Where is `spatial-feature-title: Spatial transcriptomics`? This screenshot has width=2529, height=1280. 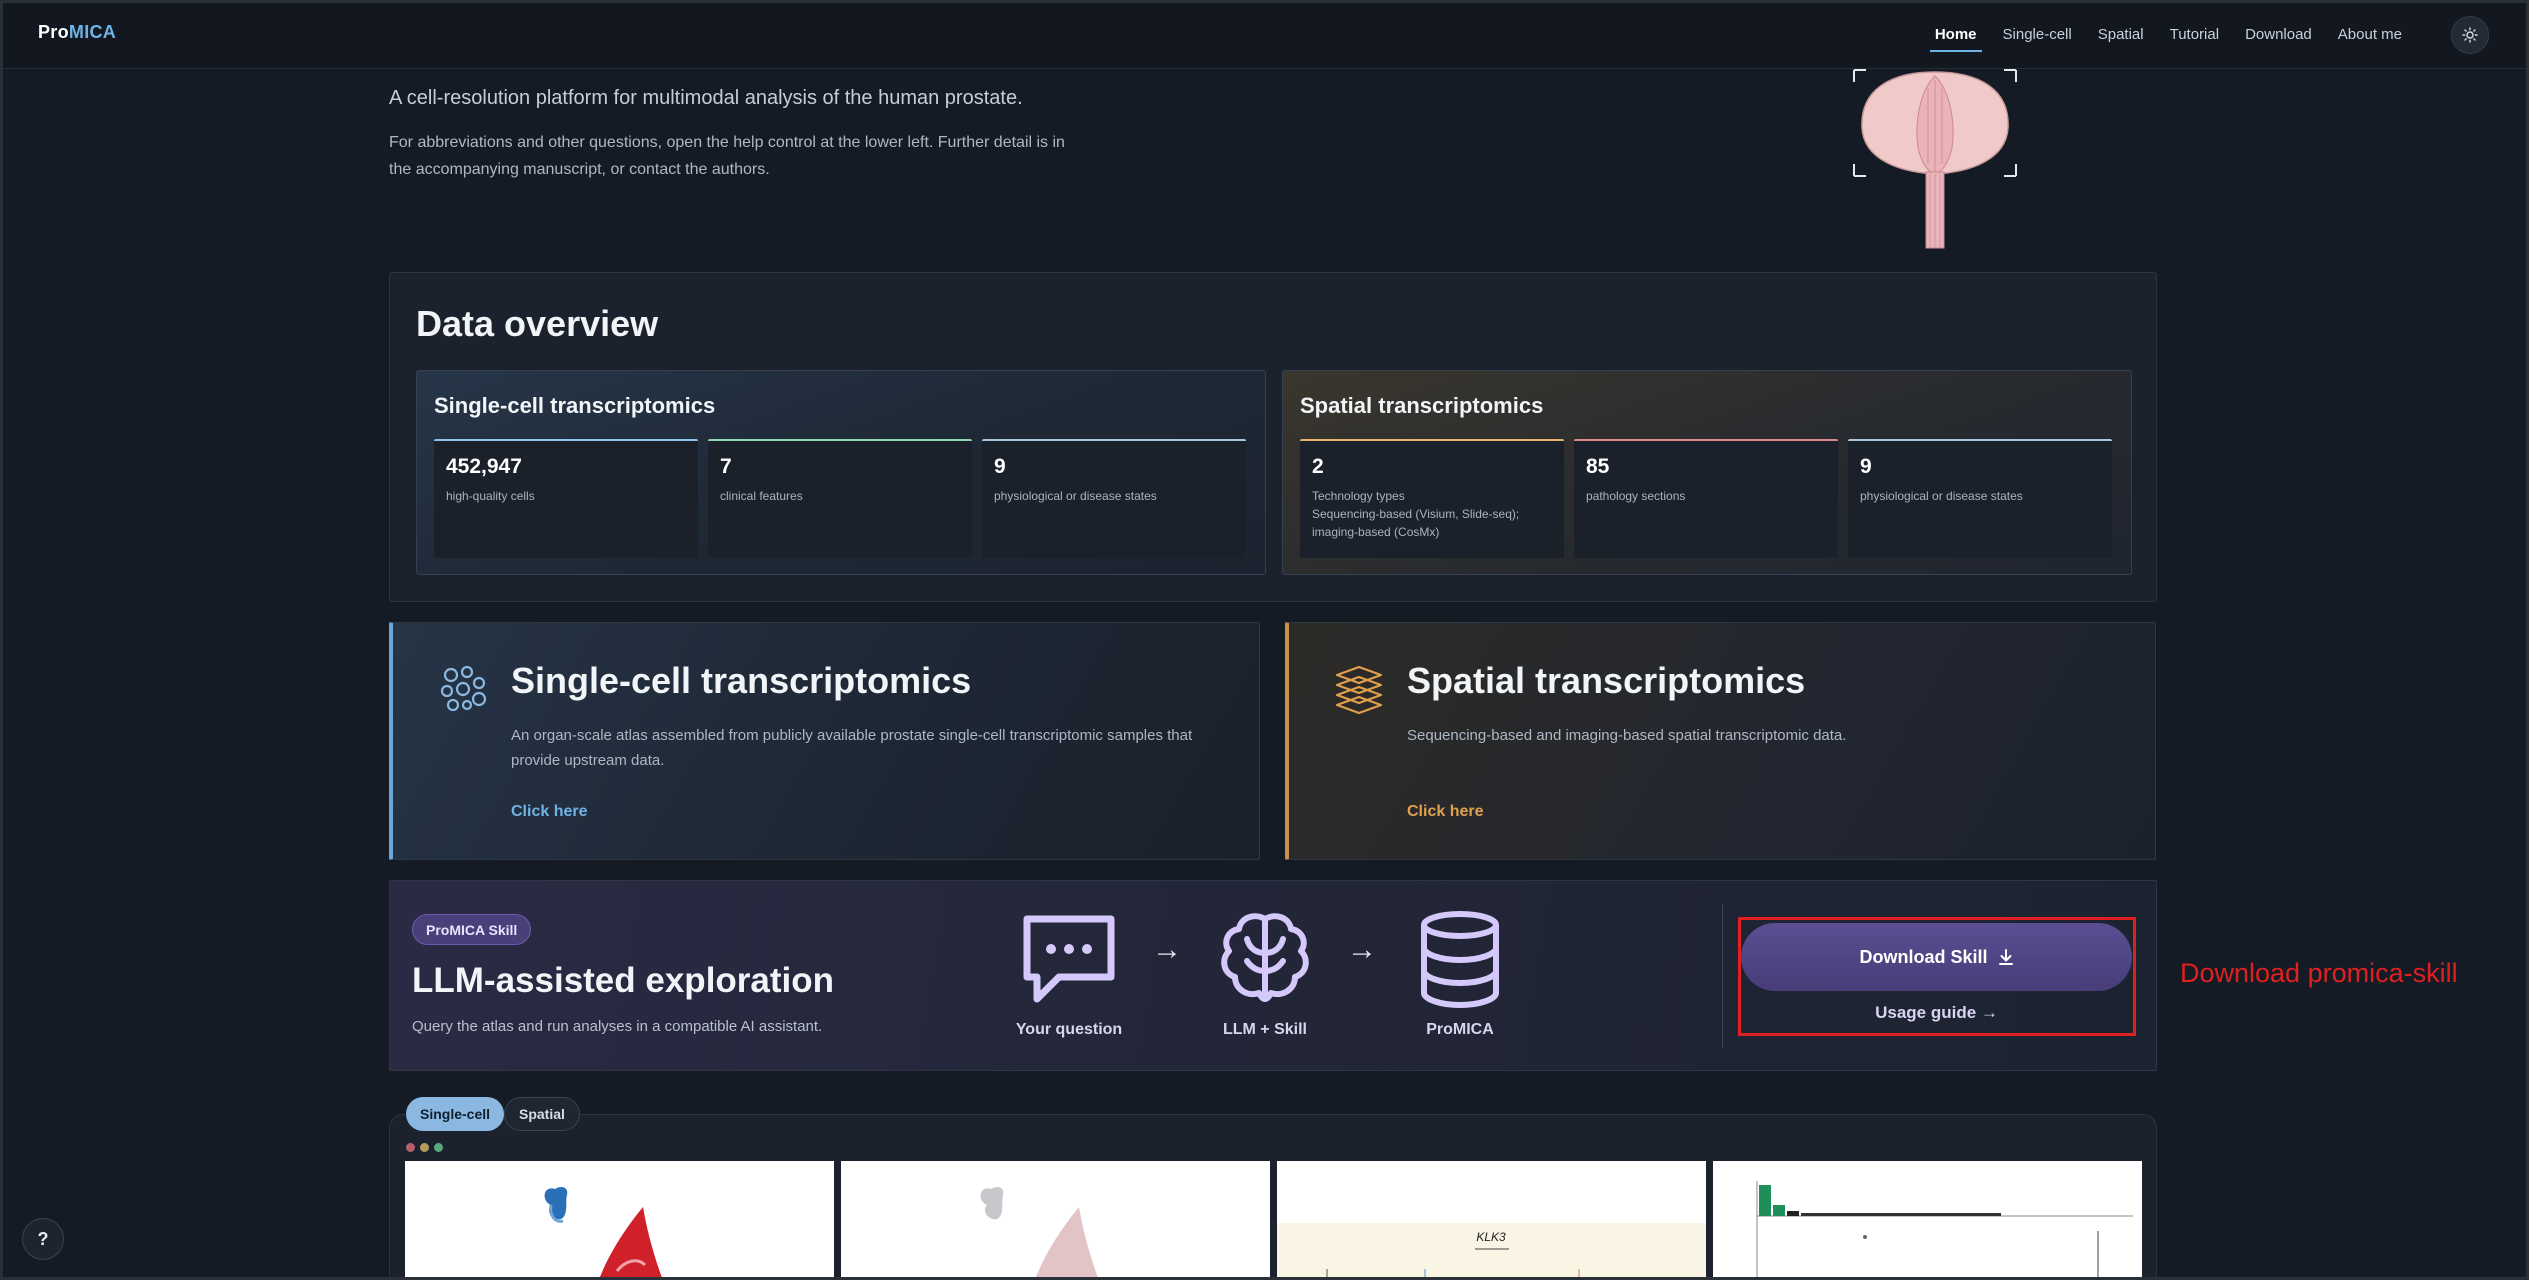
spatial-feature-title: Spatial transcriptomics is located at coordinates (1606, 680).